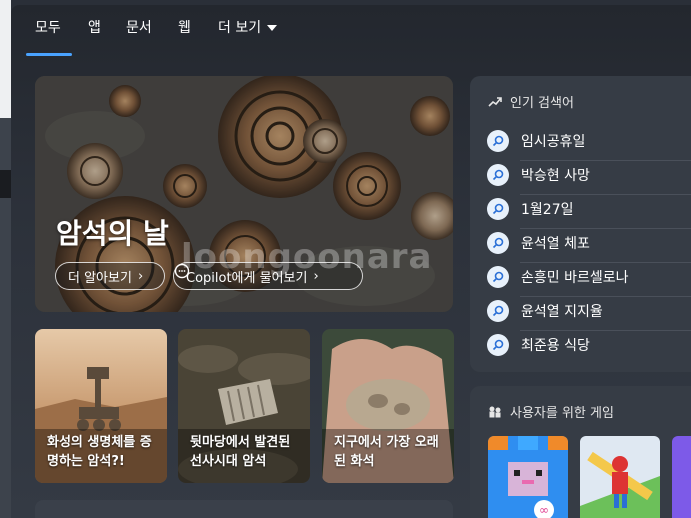 Image resolution: width=691 pixels, height=518 pixels. What do you see at coordinates (240, 452) in the screenshot?
I see `card-caption: 뒷마당에서 발견된 선사시대 암석` at bounding box center [240, 452].